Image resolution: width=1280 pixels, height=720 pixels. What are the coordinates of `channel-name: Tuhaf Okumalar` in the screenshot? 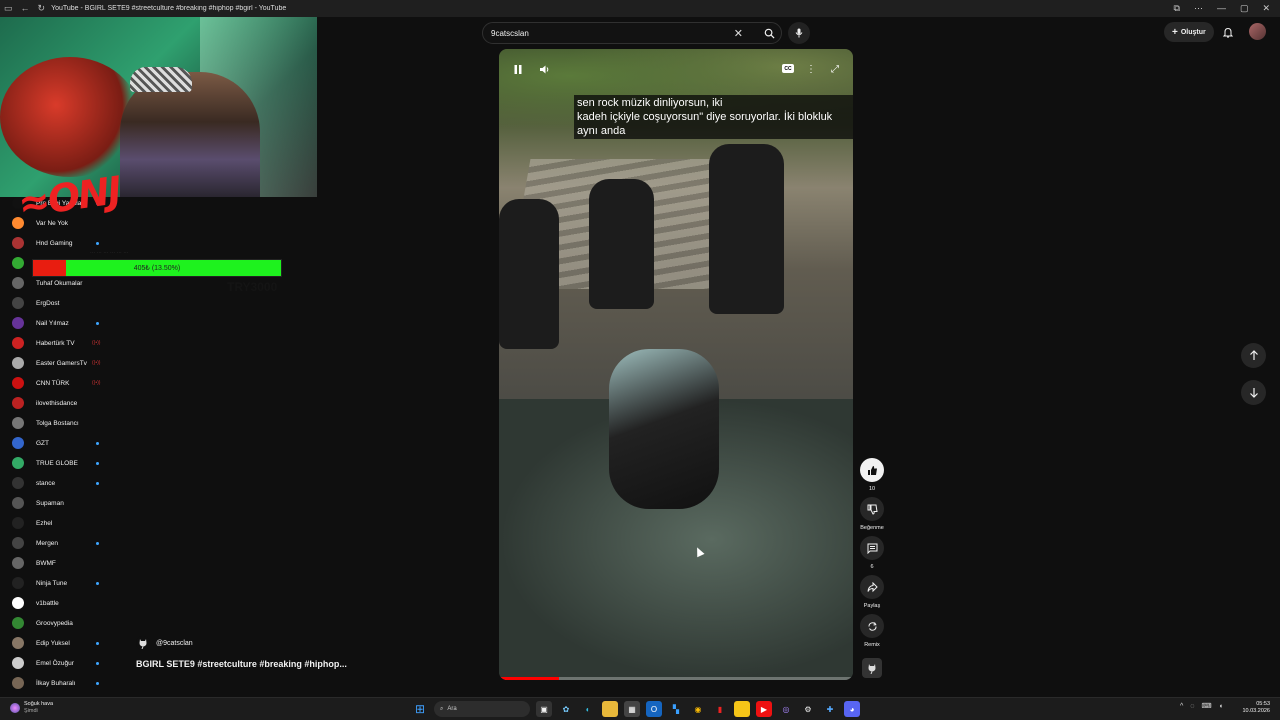 It's located at (59, 283).